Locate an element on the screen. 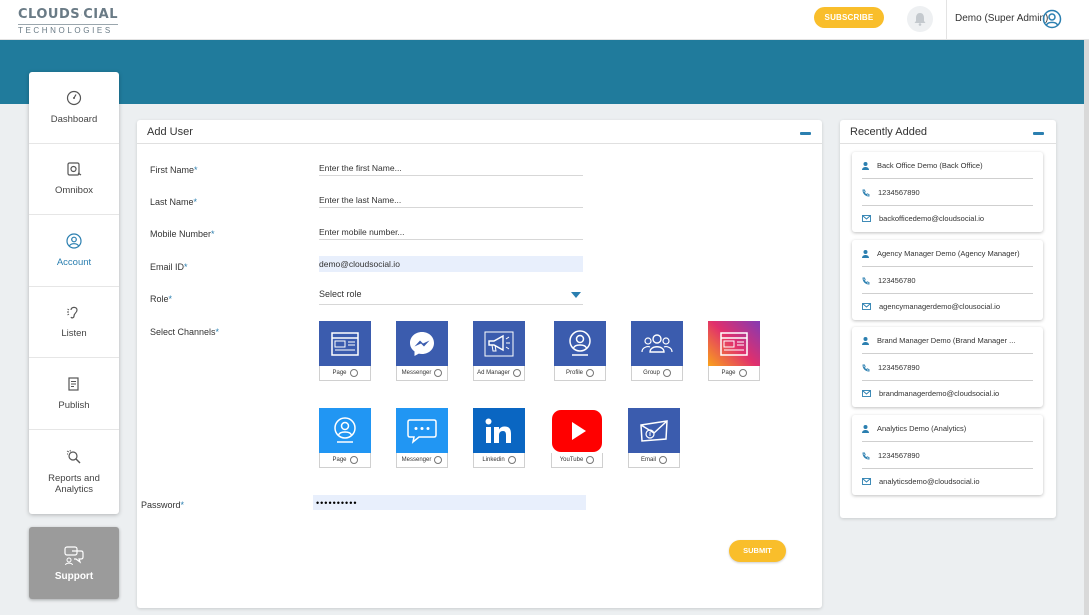  card-email-row: backofficedemo@cloudsocial.io is located at coordinates (947, 218).